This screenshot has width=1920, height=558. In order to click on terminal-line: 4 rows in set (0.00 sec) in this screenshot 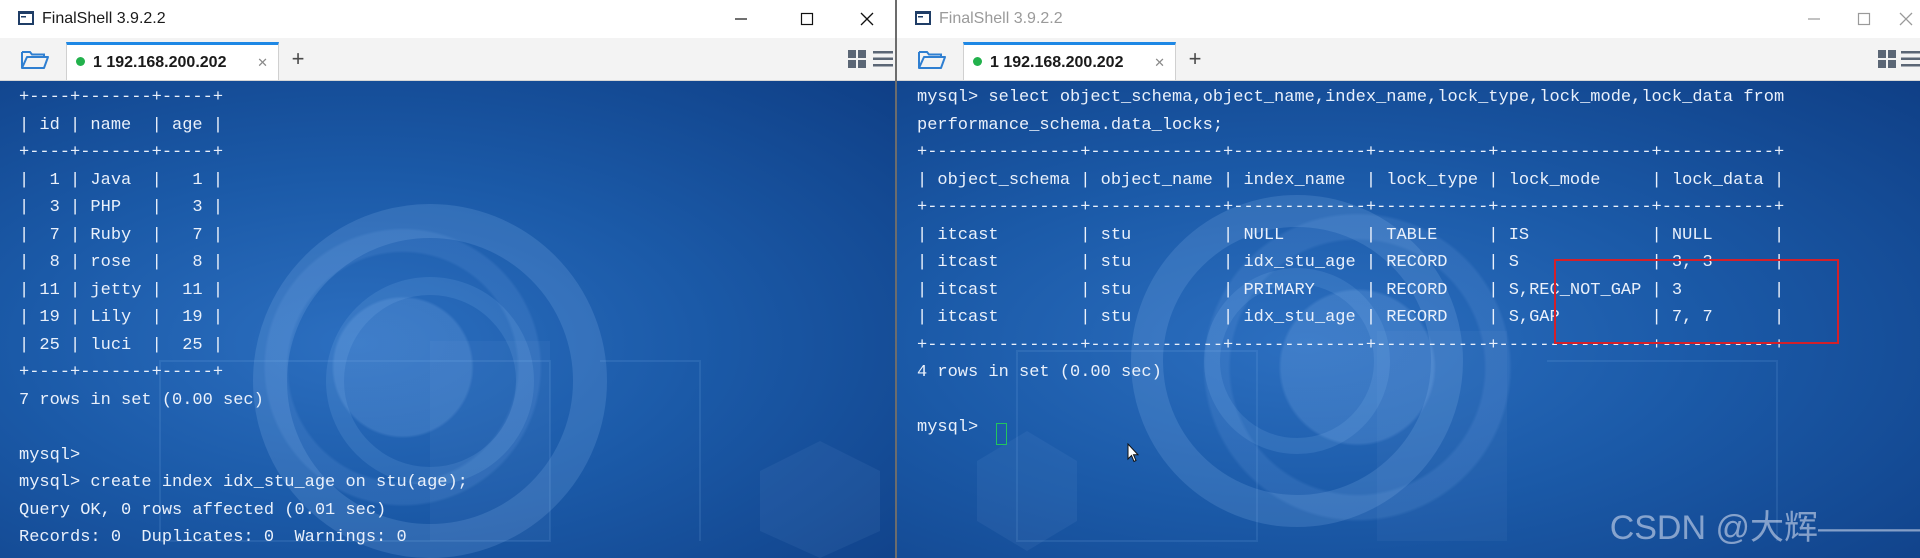, I will do `click(1039, 372)`.